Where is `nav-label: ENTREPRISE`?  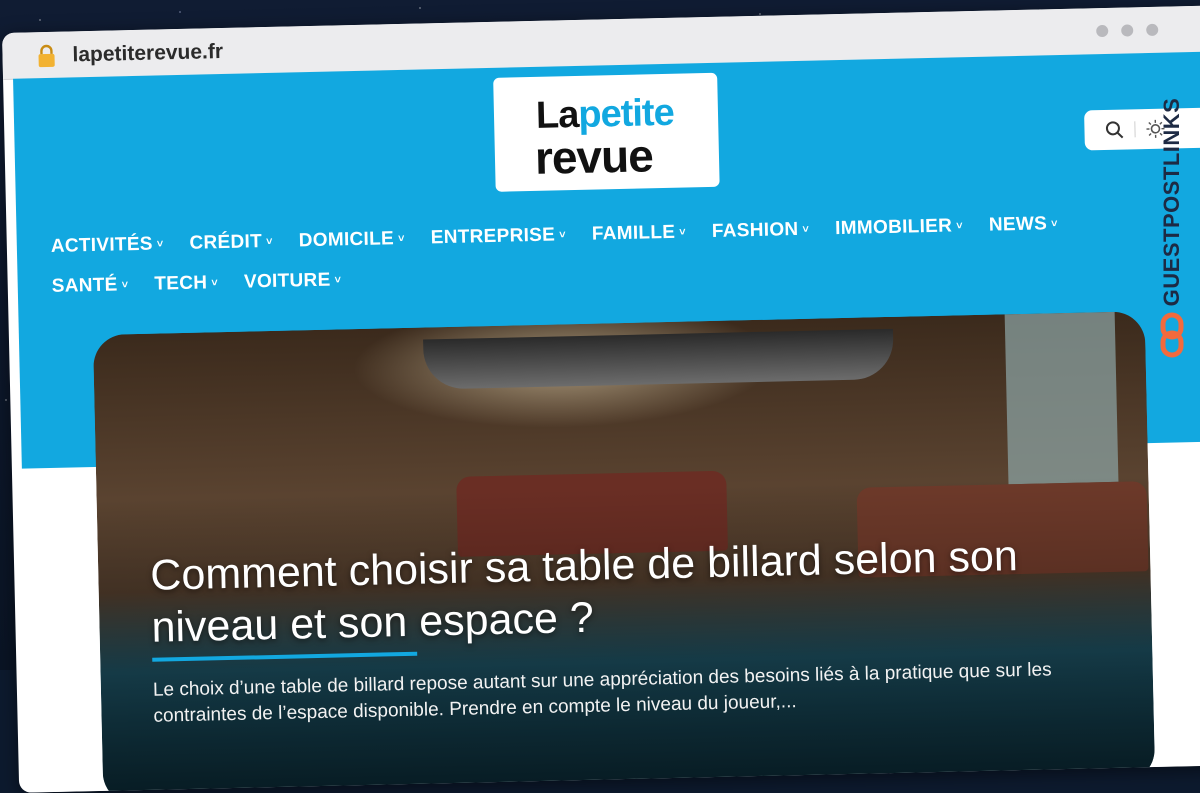
nav-label: ENTREPRISE is located at coordinates (492, 237).